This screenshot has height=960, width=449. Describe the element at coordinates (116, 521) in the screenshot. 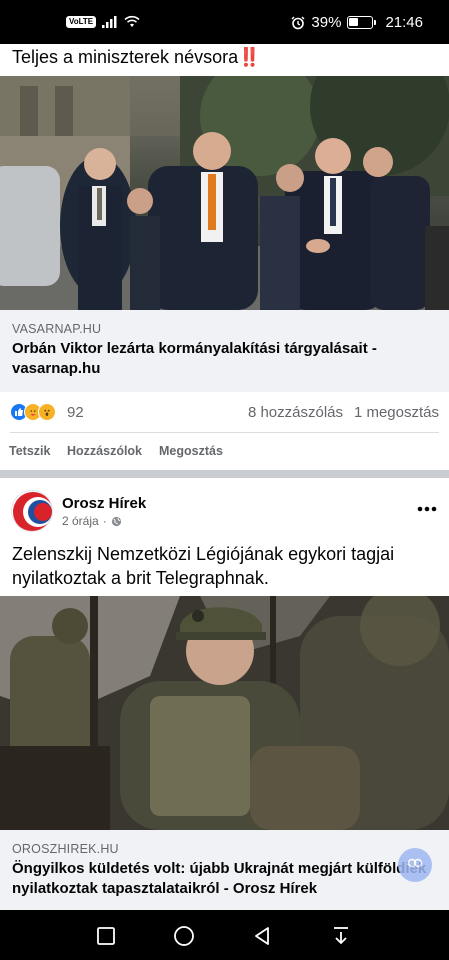

I see `globe-icon` at that location.